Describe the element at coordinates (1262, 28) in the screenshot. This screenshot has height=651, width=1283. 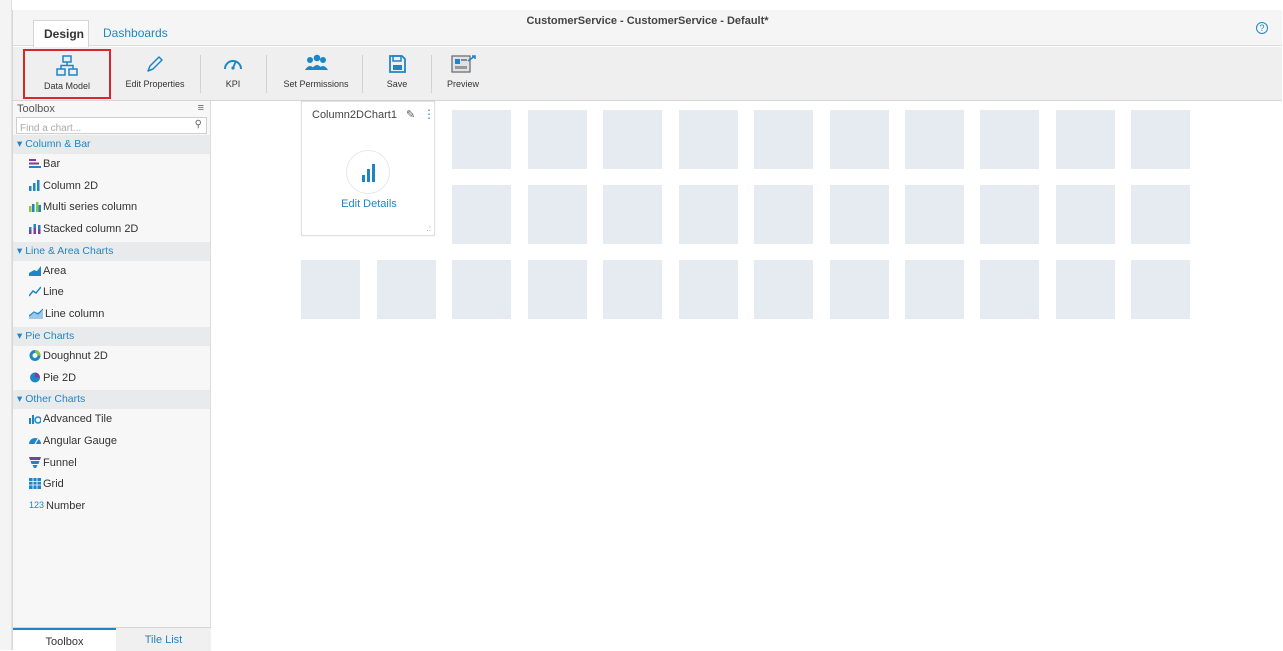
I see `help-circle-icon: ?` at that location.